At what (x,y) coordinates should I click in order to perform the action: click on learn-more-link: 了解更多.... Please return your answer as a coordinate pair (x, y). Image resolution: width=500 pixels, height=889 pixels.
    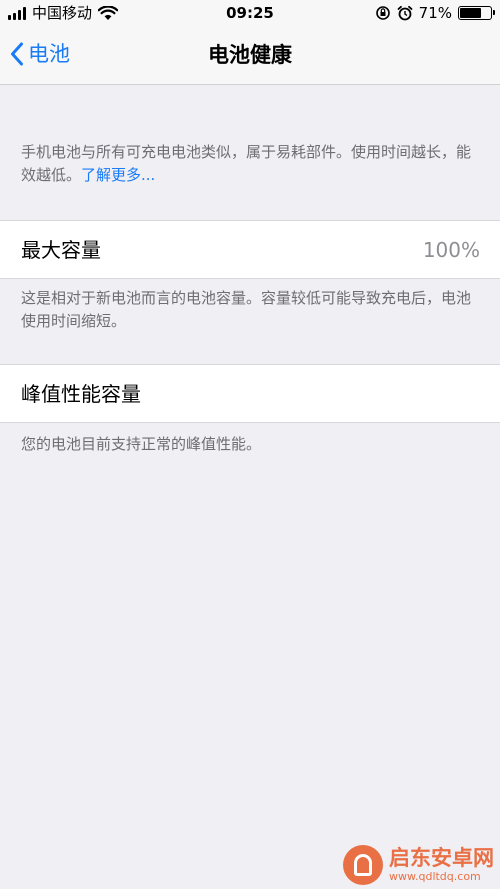
    Looking at the image, I should click on (118, 175).